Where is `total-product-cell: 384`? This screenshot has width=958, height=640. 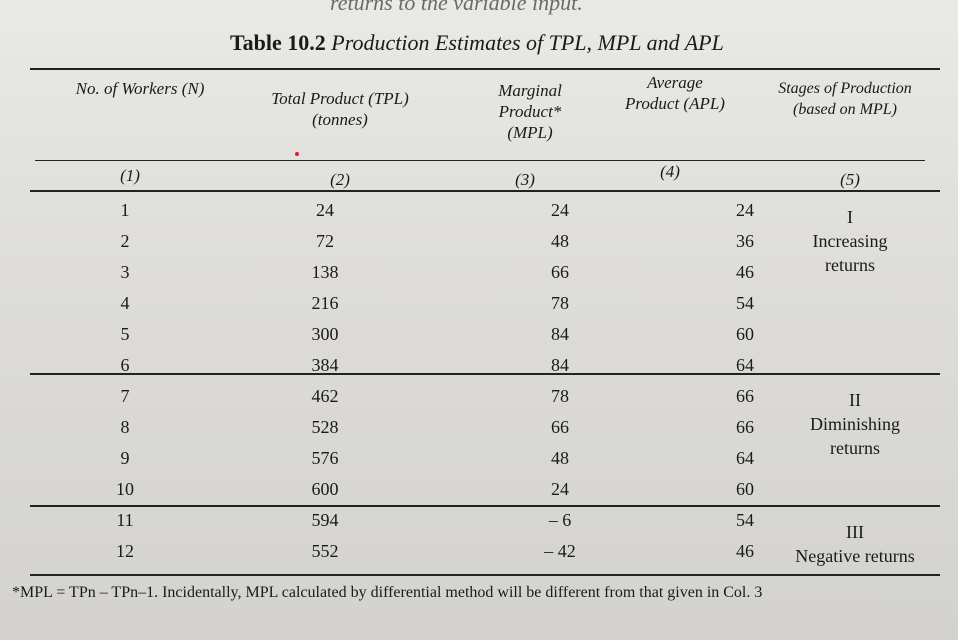
total-product-cell: 384 is located at coordinates (325, 365).